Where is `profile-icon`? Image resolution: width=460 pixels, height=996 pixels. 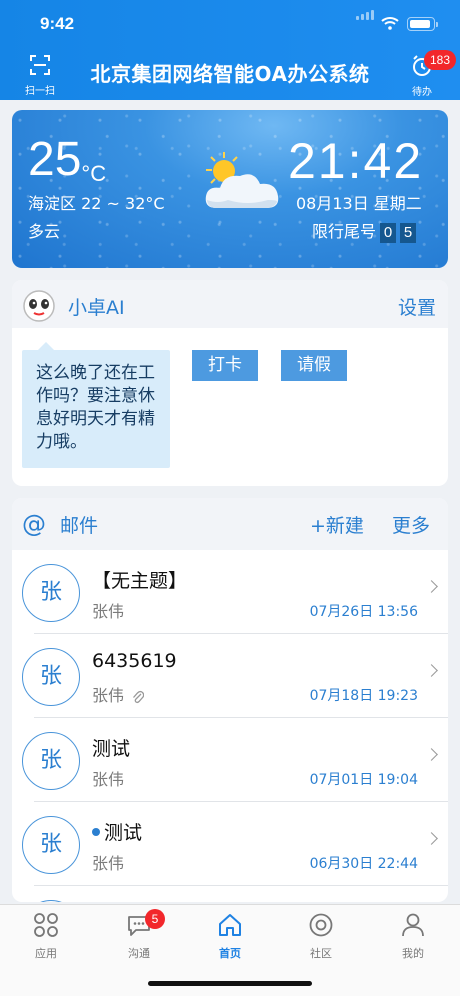 profile-icon is located at coordinates (413, 925).